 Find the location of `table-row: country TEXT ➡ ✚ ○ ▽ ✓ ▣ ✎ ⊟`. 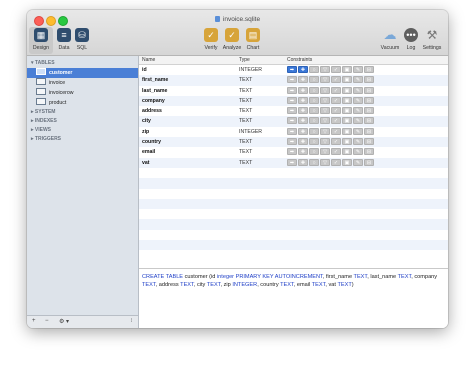

table-row: country TEXT ➡ ✚ ○ ▽ ✓ ▣ ✎ ⊟ is located at coordinates (293, 142).